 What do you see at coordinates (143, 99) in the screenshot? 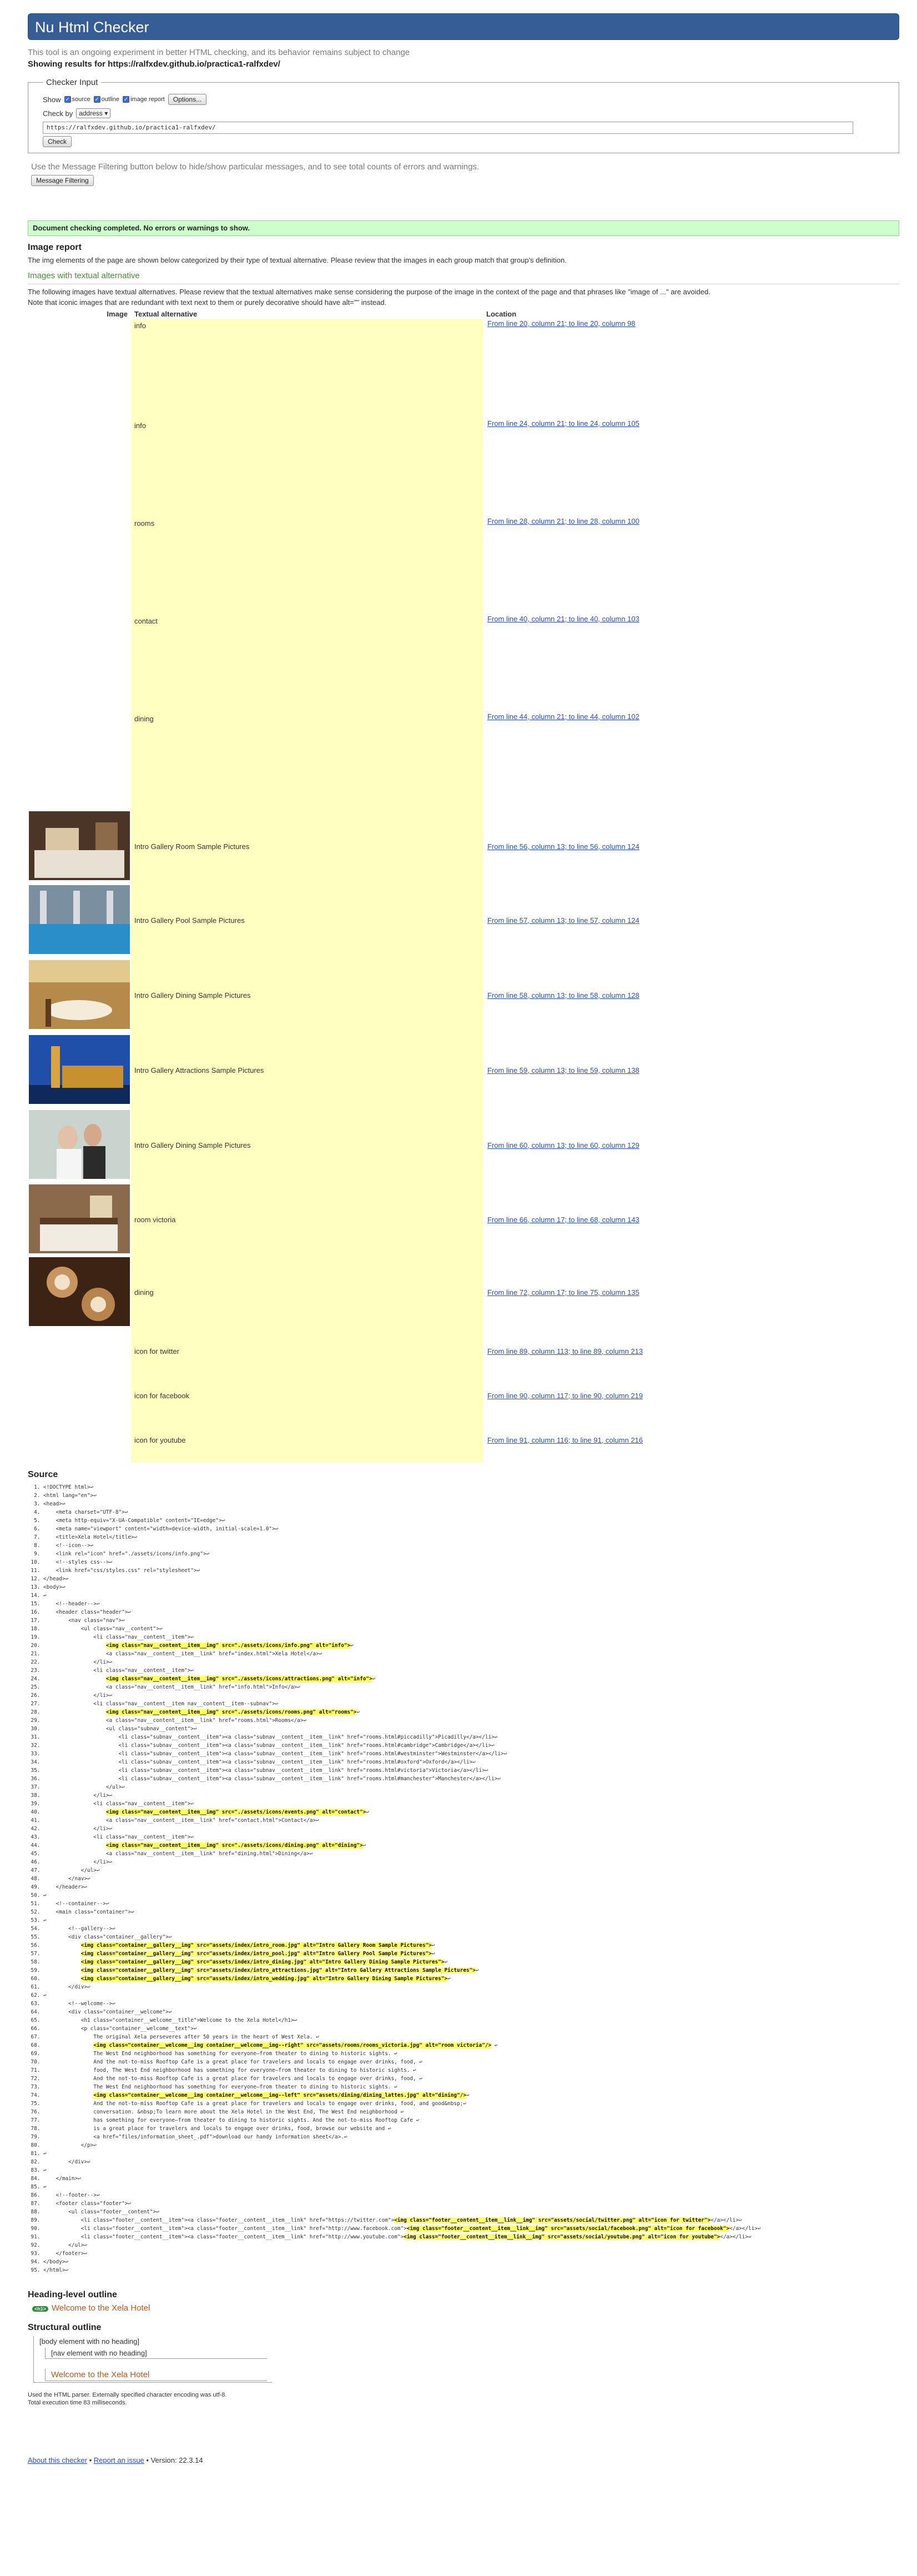
I see `image-report-checkbox: ✓ image report` at bounding box center [143, 99].